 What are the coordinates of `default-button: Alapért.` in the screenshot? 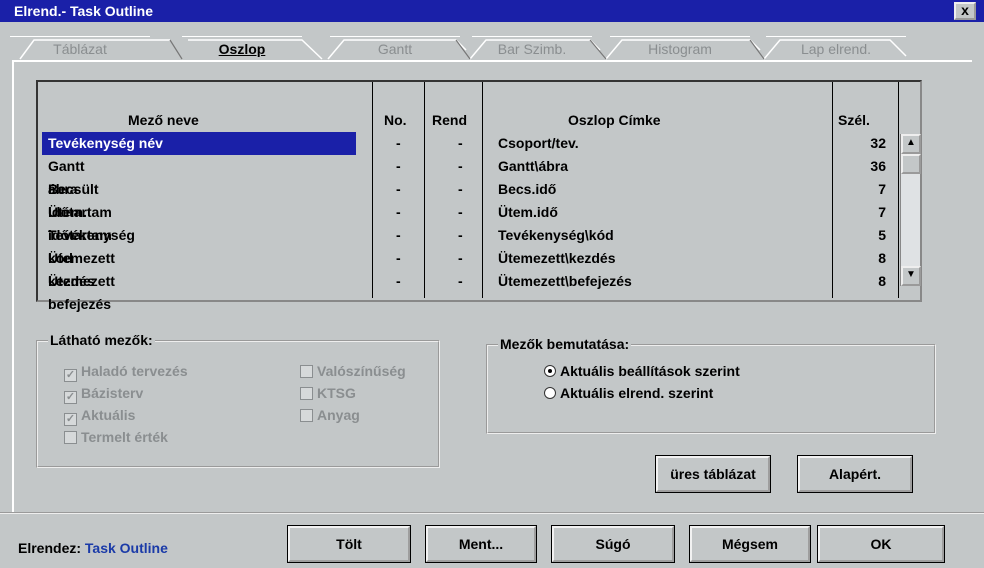 It's located at (855, 474).